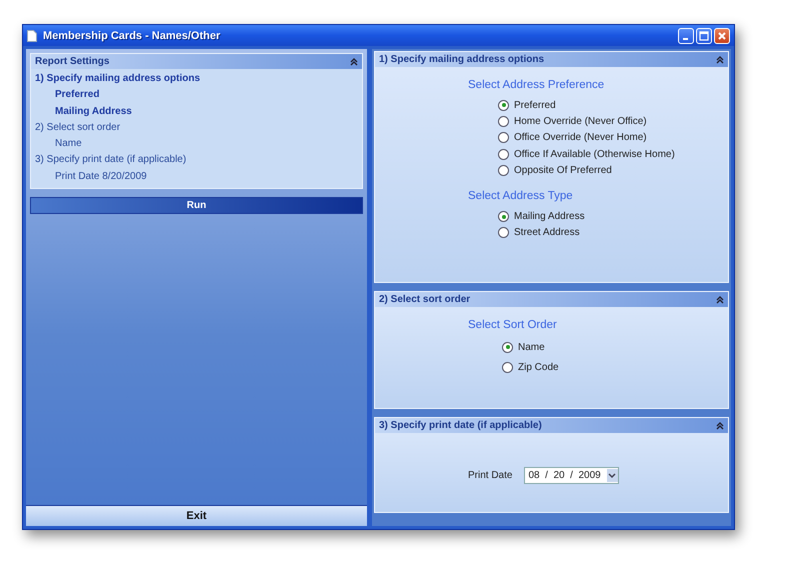  I want to click on maximize-icon, so click(704, 35).